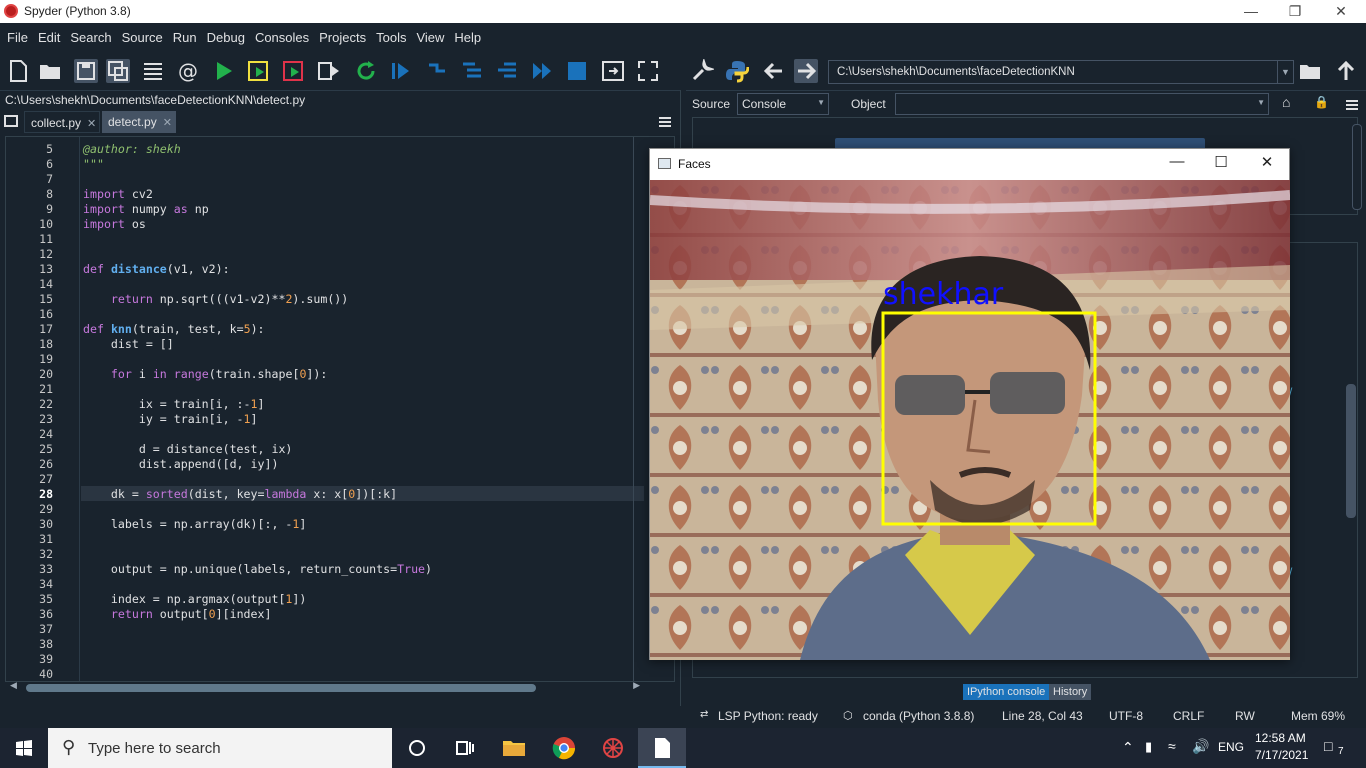  Describe the element at coordinates (542, 71) in the screenshot. I see `continue-icon` at that location.